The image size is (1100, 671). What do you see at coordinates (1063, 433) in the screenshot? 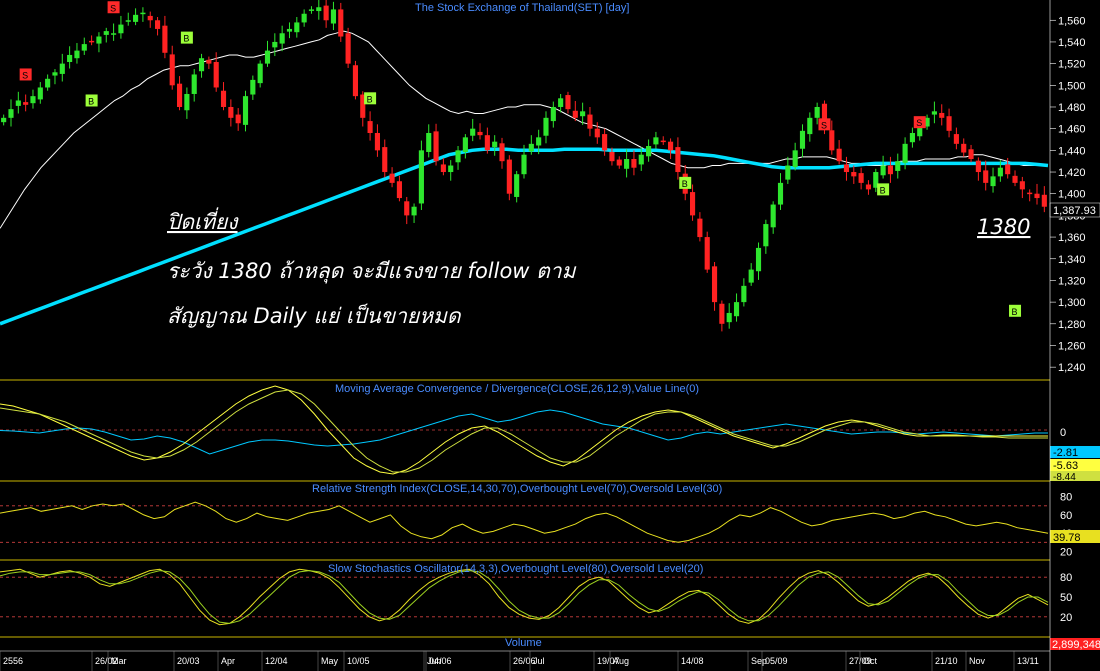
I see `macd-zero-label: 0` at bounding box center [1063, 433].